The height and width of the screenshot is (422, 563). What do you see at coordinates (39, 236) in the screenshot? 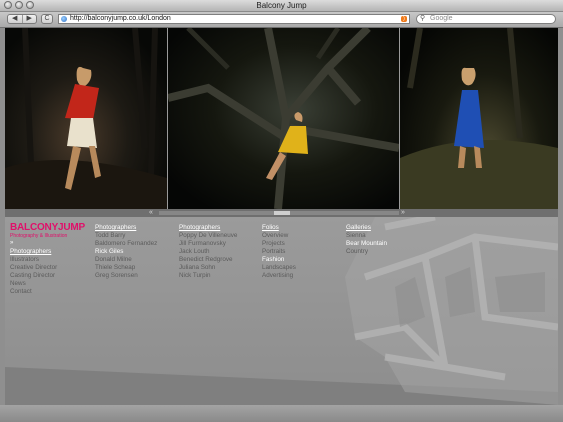
I see `site-tagline: Photography & Illustration` at bounding box center [39, 236].